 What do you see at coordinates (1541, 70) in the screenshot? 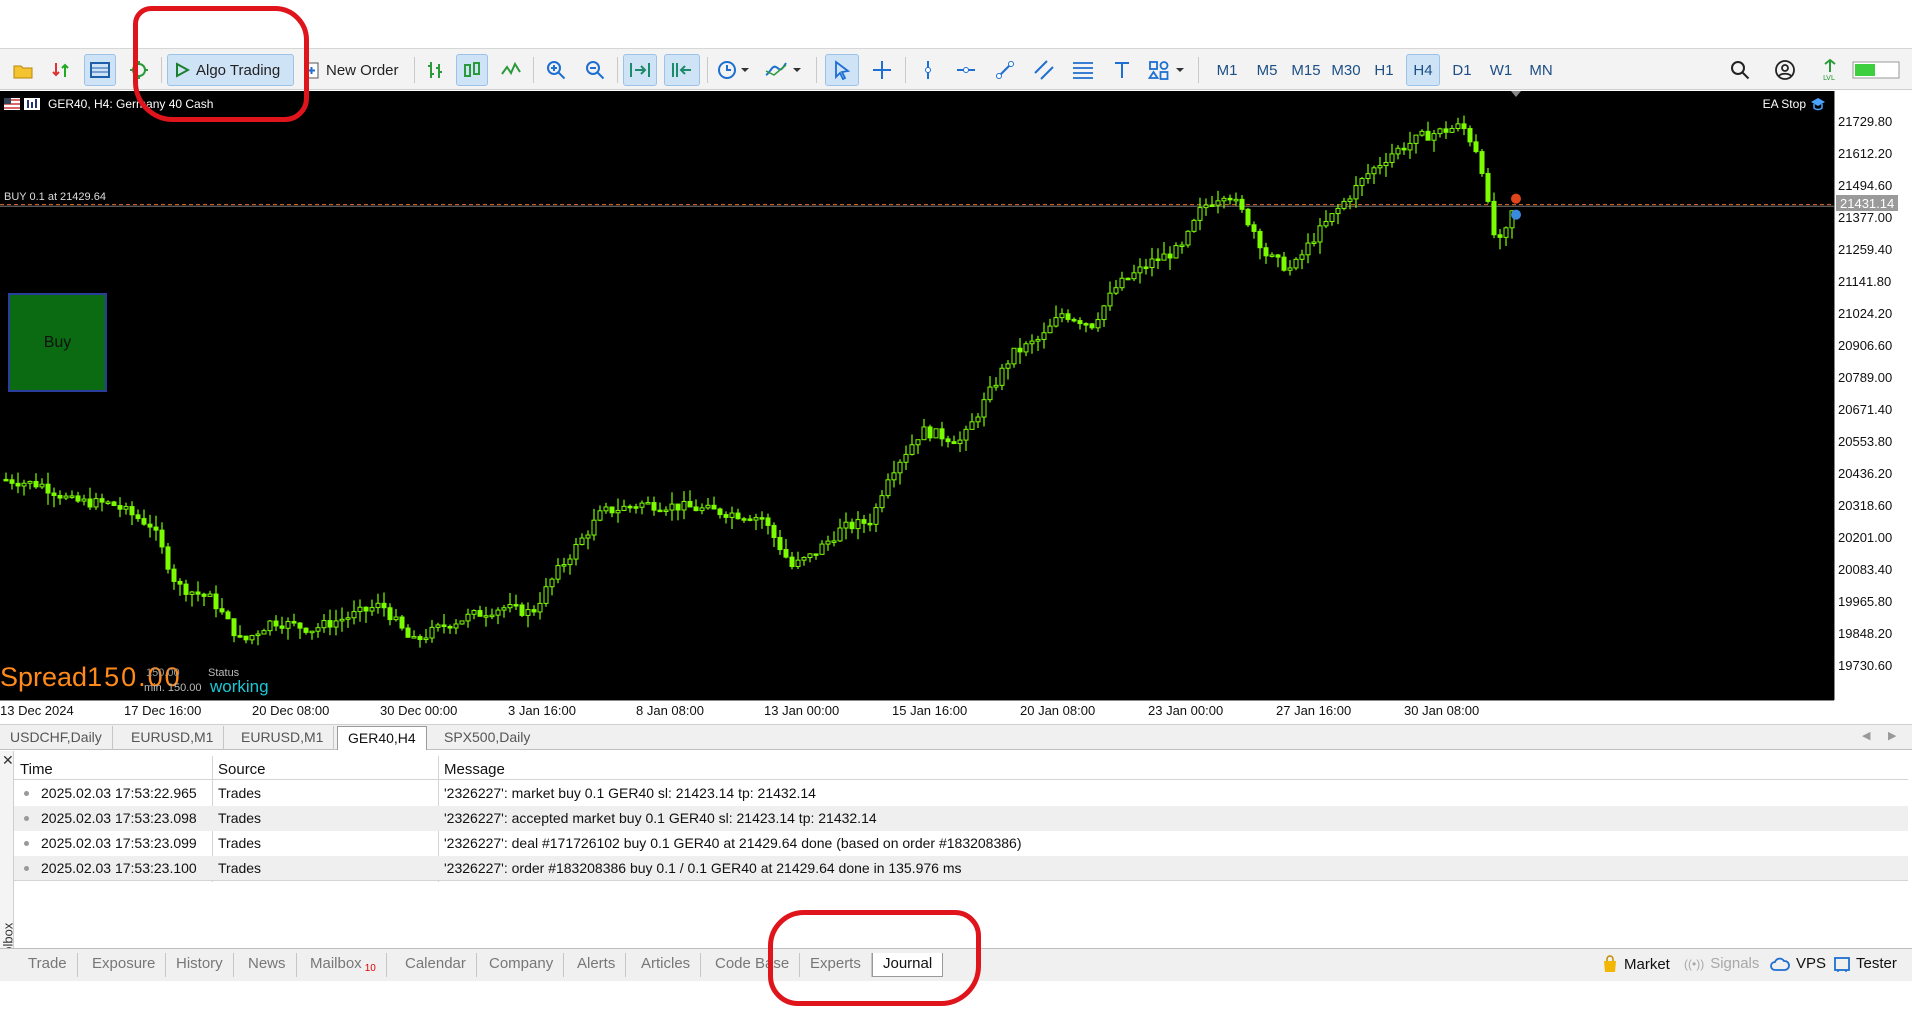
I see `timeframe-mn: MN` at bounding box center [1541, 70].